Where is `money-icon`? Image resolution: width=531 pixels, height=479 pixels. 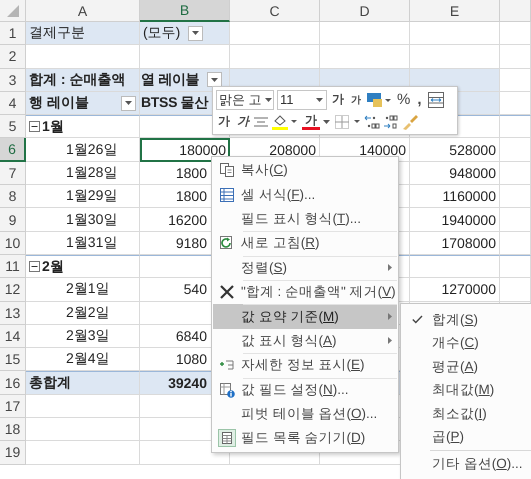 money-icon is located at coordinates (379, 100).